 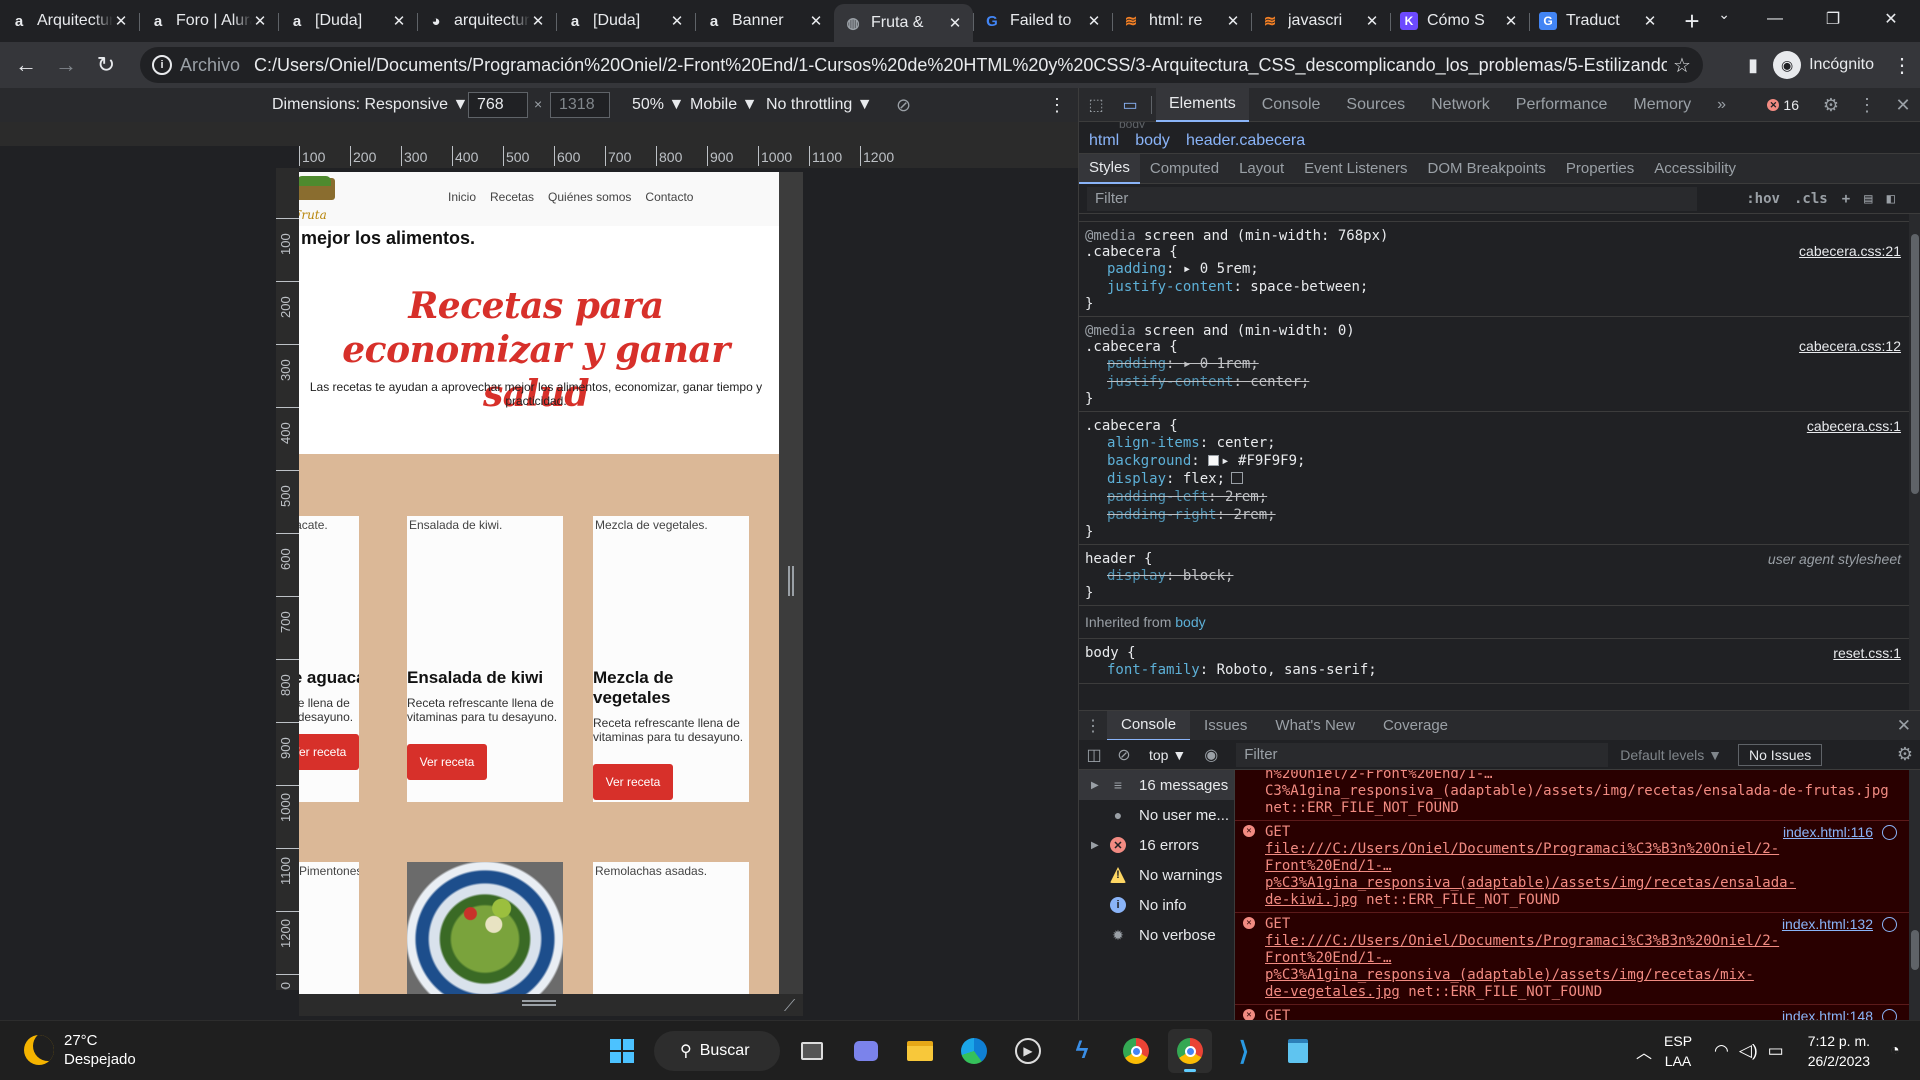 I want to click on drawer-menu-icon: ⋮, so click(x=1093, y=726).